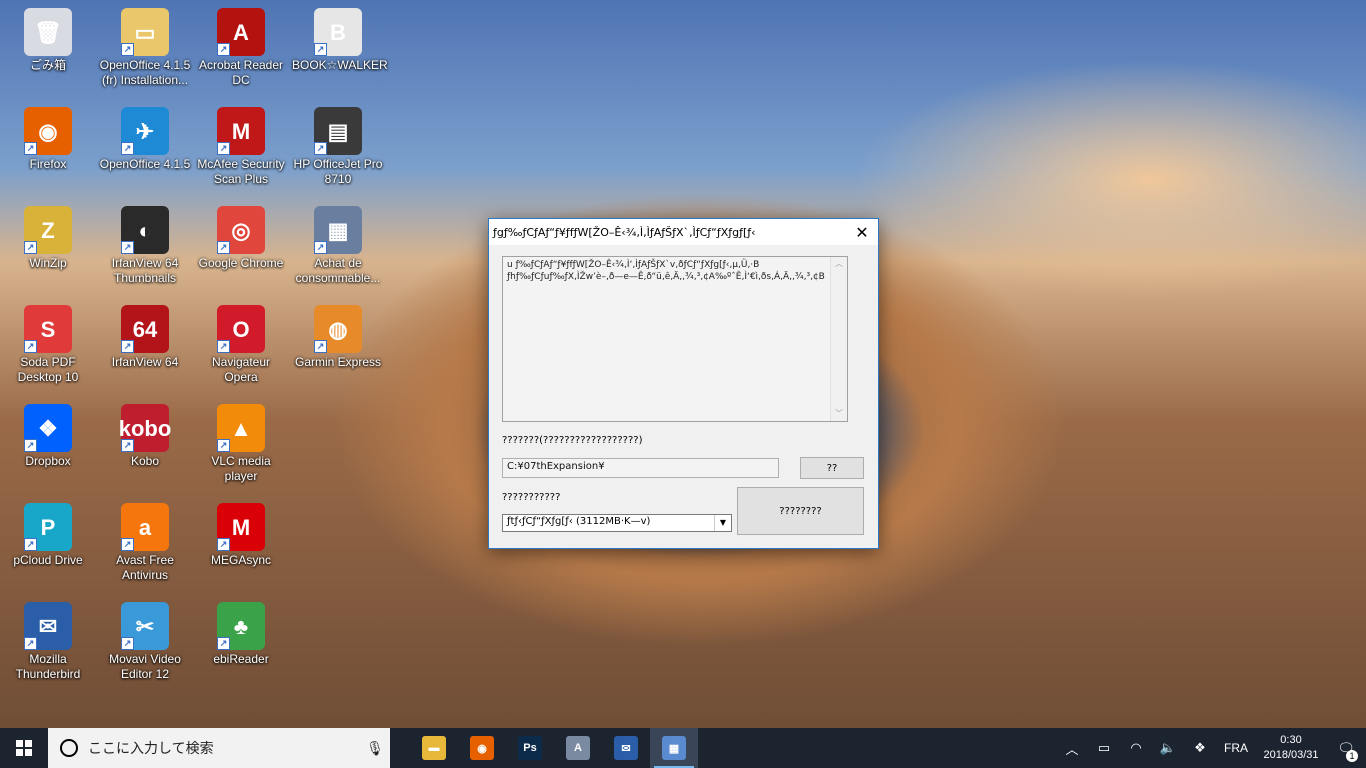  I want to click on app-icon: M ↗, so click(241, 131).